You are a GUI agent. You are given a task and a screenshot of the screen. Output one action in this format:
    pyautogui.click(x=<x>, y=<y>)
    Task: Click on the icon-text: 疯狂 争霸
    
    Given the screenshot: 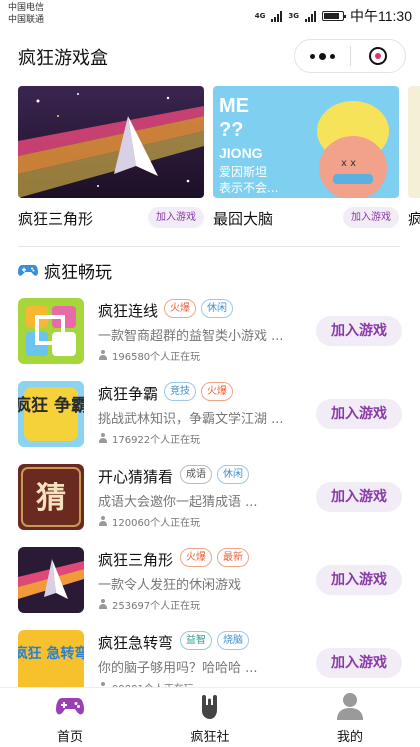 What is the action you would take?
    pyautogui.click(x=51, y=405)
    